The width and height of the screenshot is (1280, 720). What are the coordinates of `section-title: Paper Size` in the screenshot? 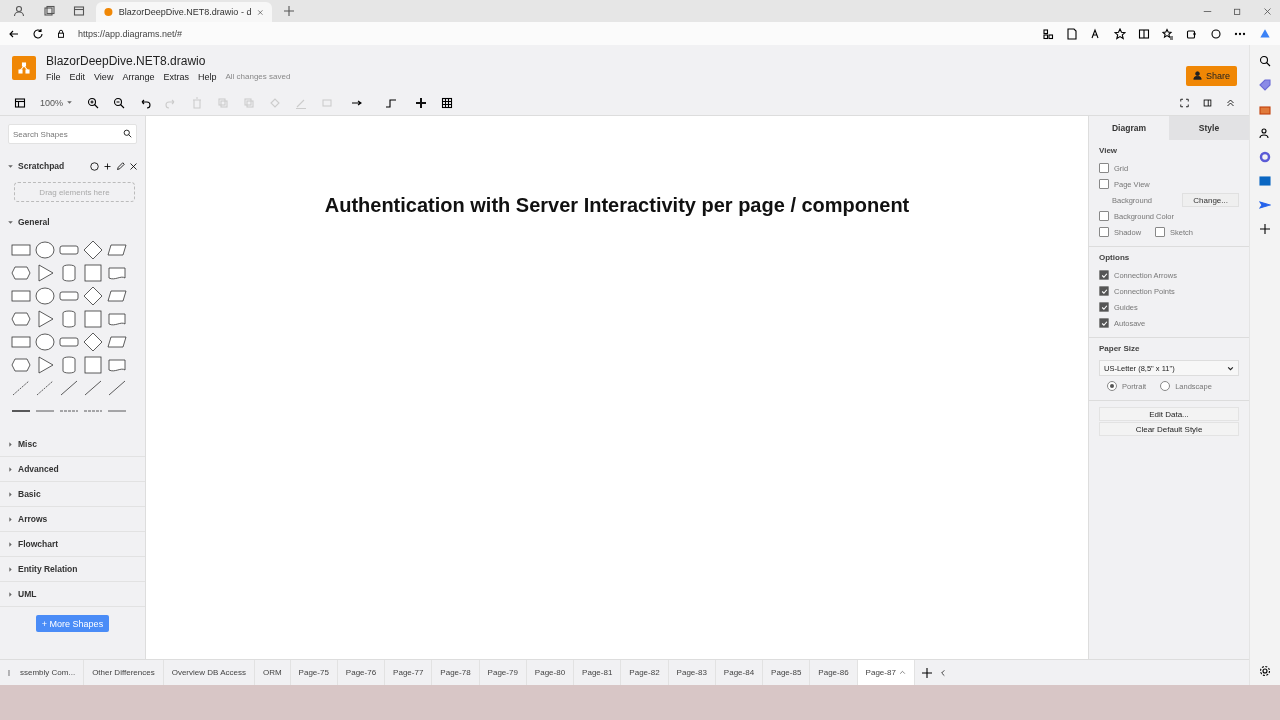 It's located at (1120, 348).